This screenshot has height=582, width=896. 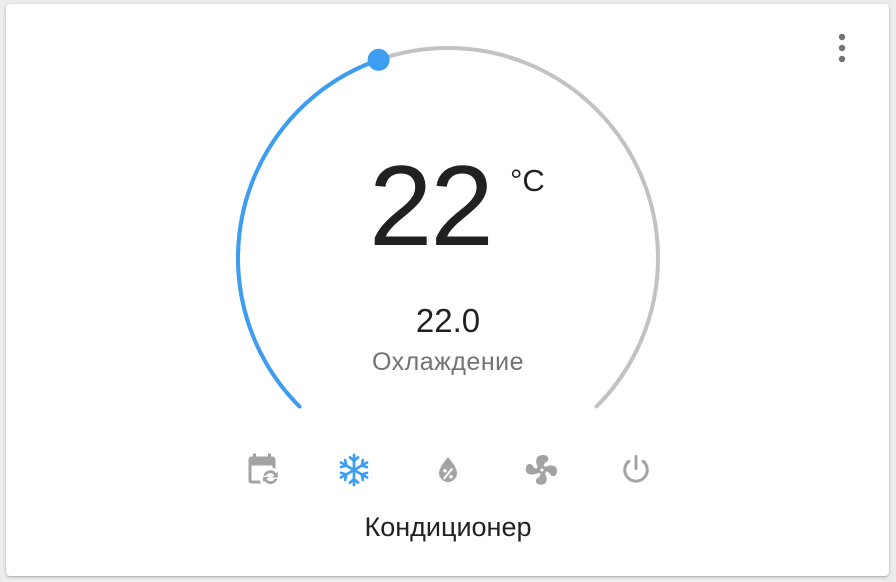 I want to click on water-percent-icon, so click(x=448, y=469).